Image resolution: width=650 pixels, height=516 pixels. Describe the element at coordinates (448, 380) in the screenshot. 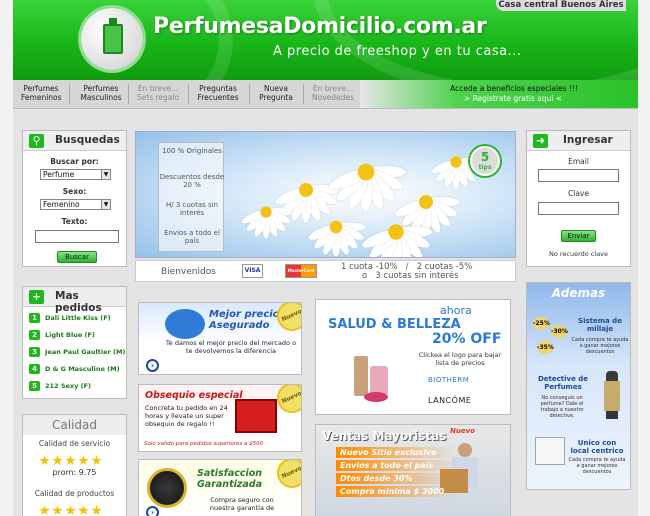

I see `biotherm-logo: BIOTHERM` at that location.